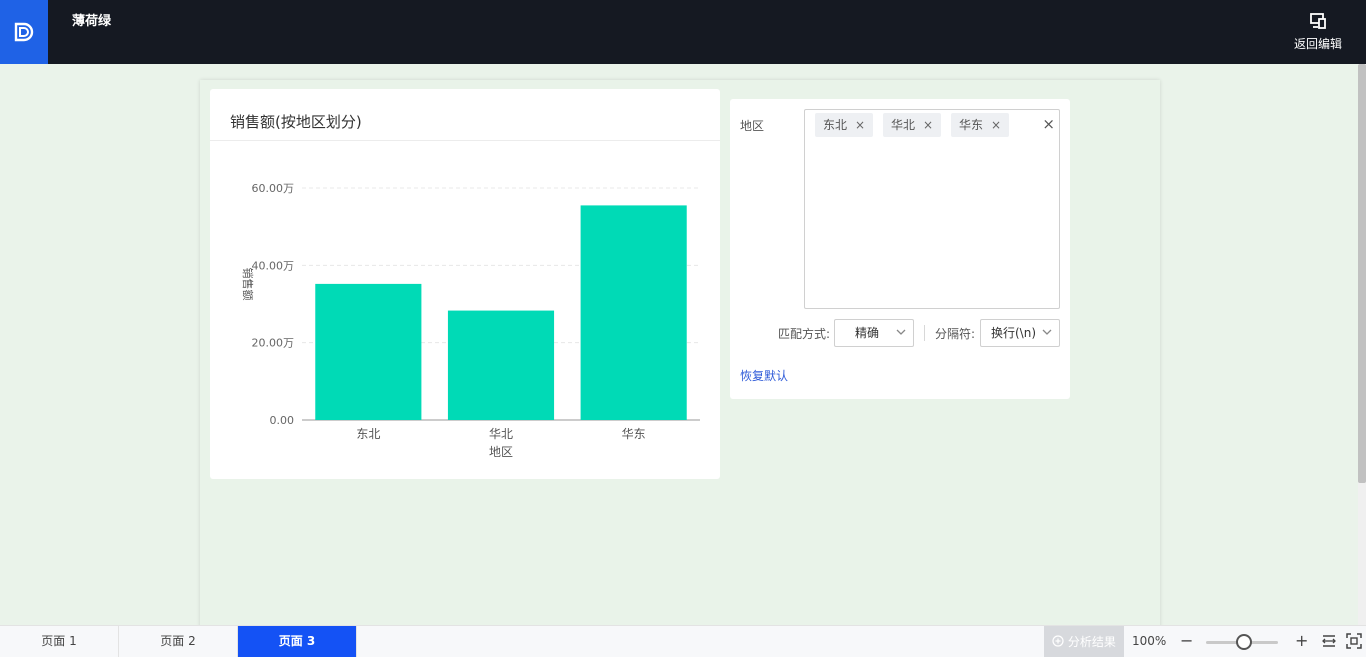 Image resolution: width=1366 pixels, height=657 pixels. What do you see at coordinates (1244, 642) in the screenshot?
I see `zoom-slider-thumb` at bounding box center [1244, 642].